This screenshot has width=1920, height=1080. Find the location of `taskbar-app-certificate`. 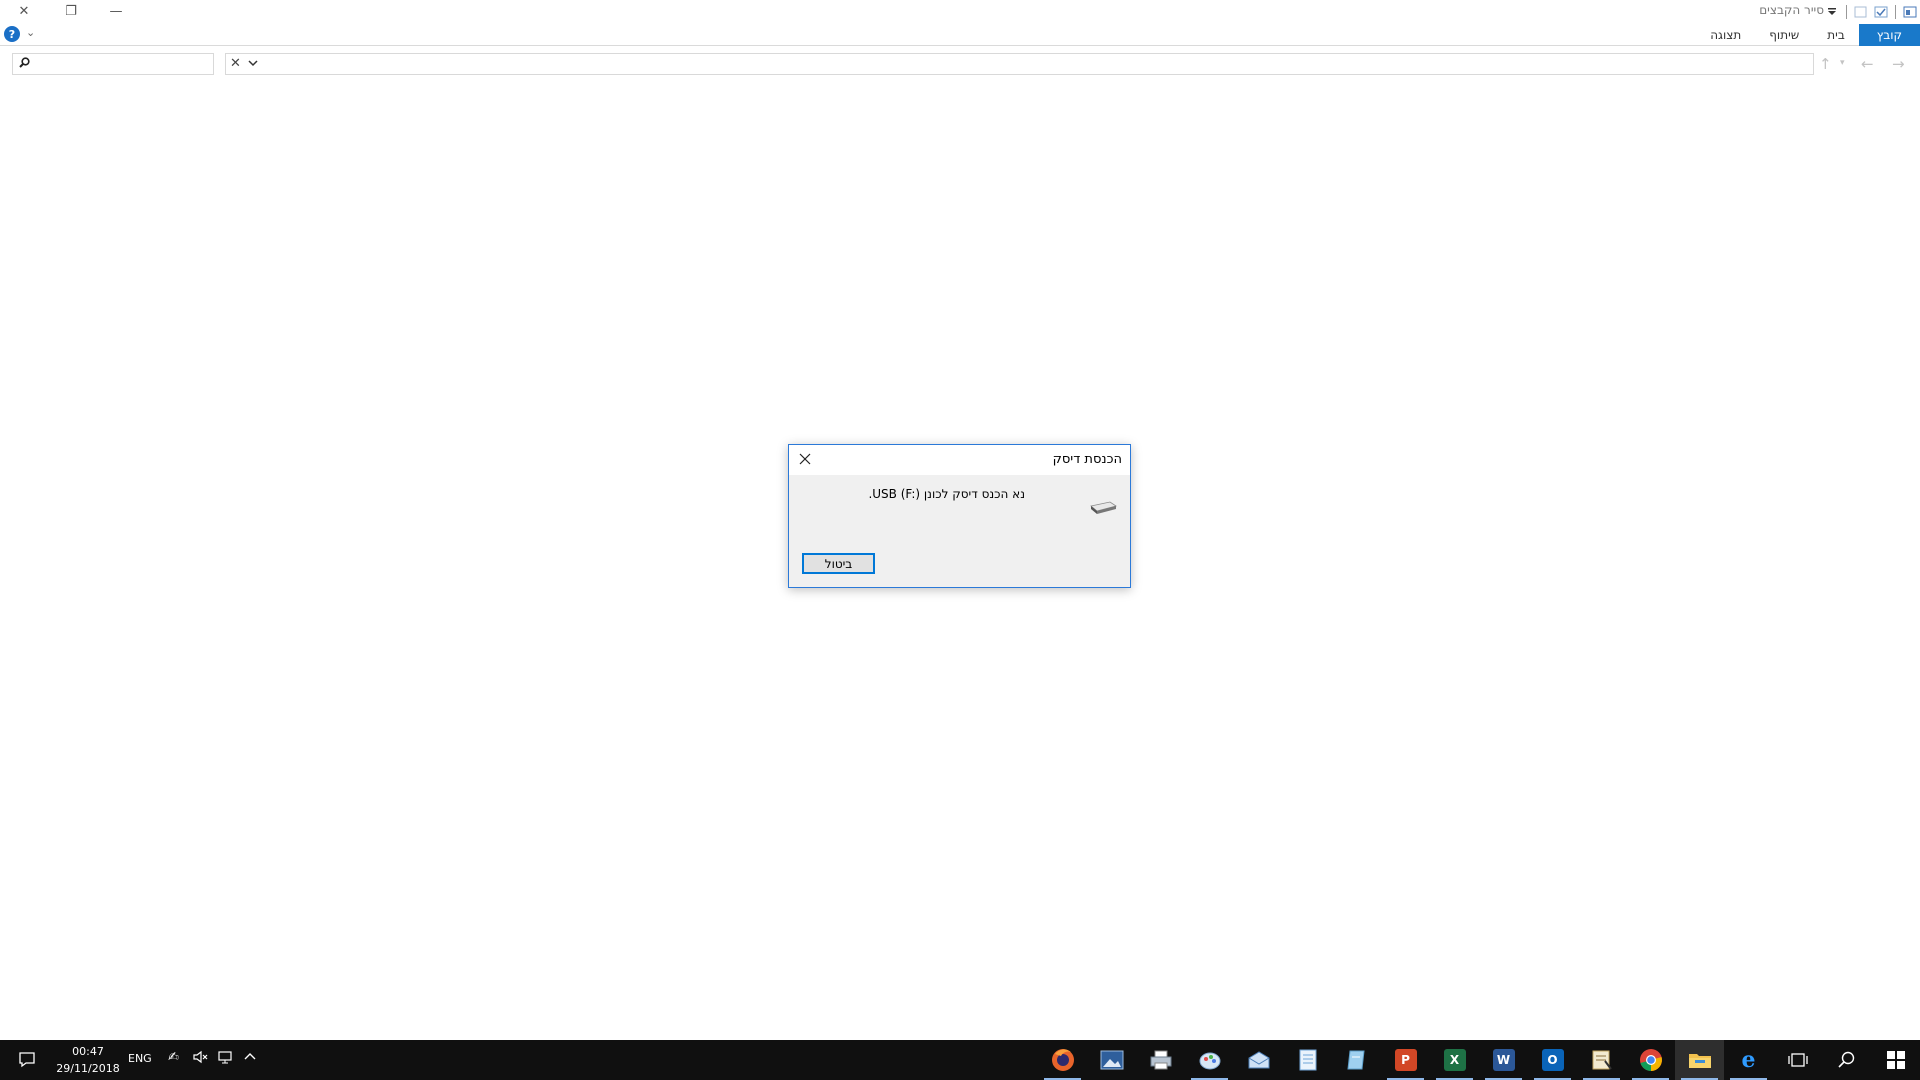

taskbar-app-certificate is located at coordinates (1601, 1060).